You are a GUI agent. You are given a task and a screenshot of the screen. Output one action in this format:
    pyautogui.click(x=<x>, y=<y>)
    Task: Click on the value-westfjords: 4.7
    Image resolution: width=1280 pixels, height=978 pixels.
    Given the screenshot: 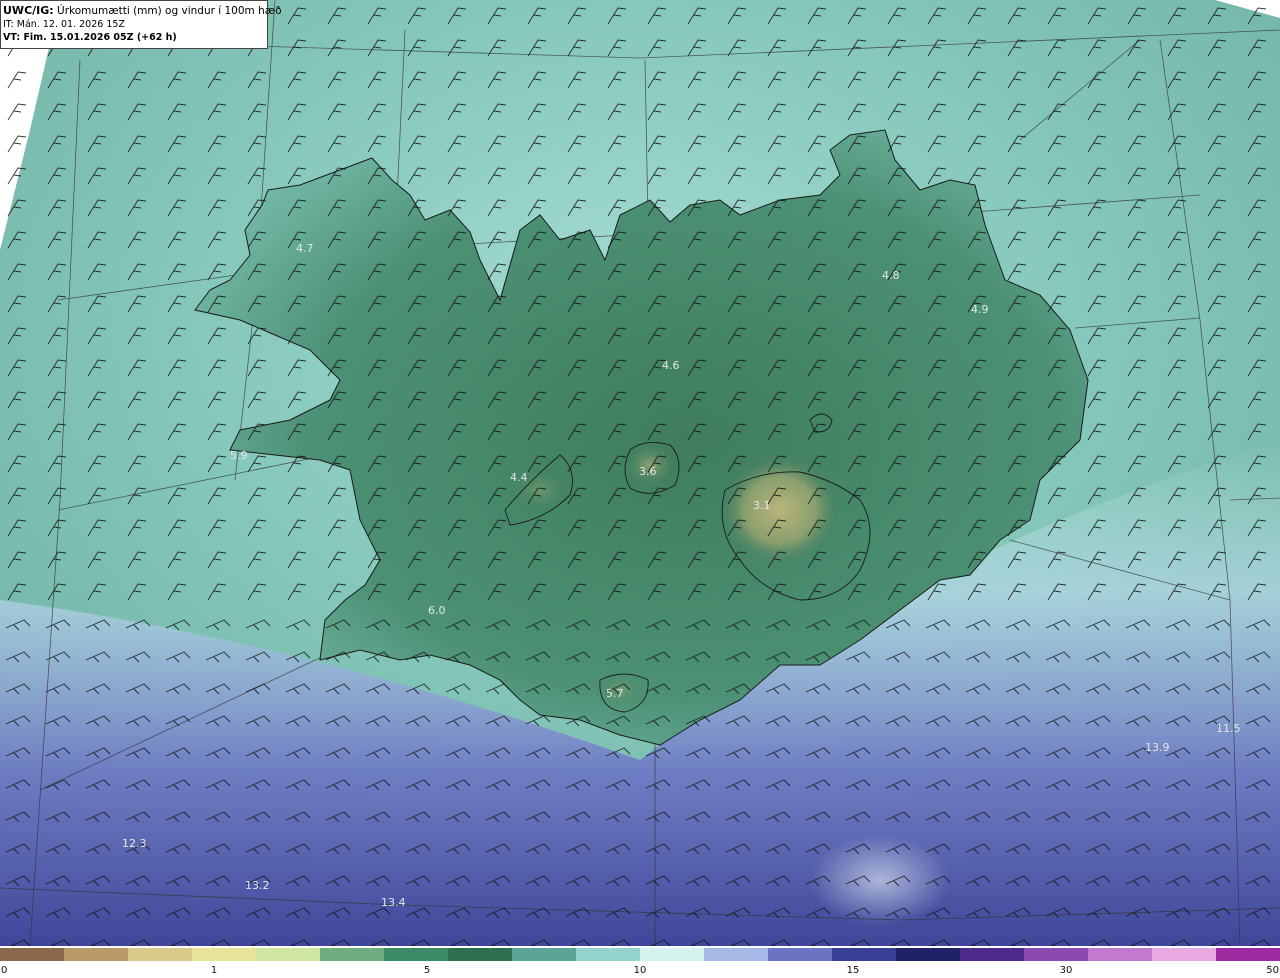 What is the action you would take?
    pyautogui.click(x=305, y=248)
    